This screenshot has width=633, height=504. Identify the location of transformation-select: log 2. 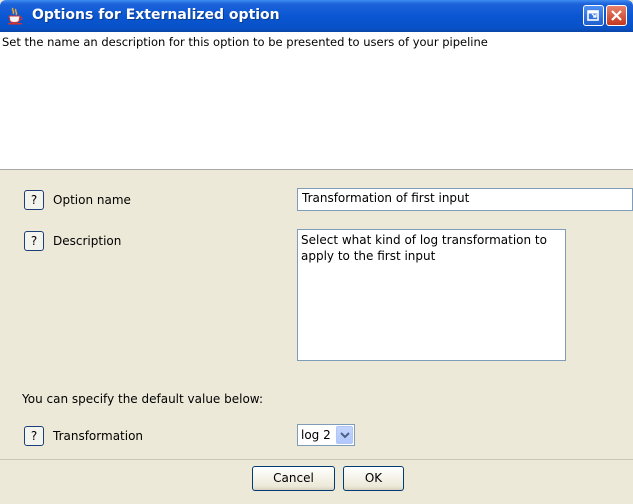
(326, 435).